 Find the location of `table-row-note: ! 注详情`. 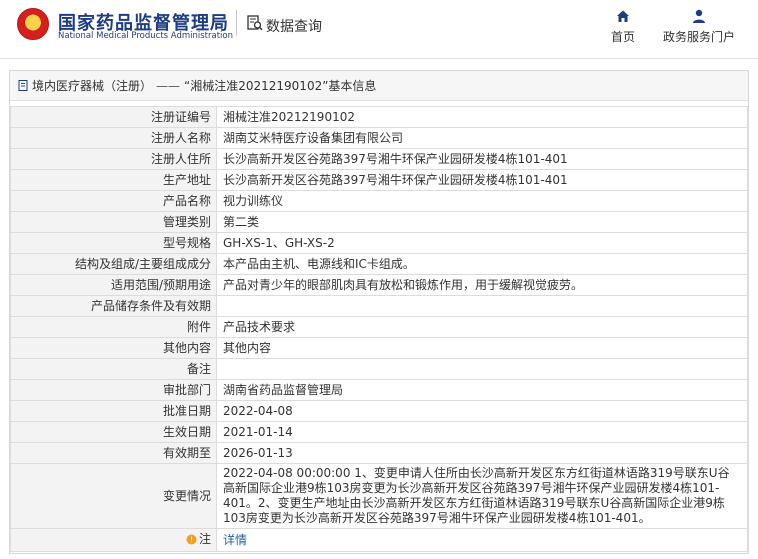

table-row-note: ! 注详情 is located at coordinates (379, 540).